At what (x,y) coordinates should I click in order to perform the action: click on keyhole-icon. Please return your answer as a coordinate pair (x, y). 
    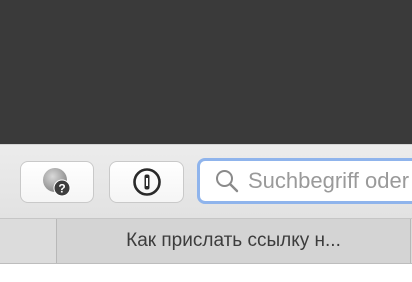
    Looking at the image, I should click on (146, 182).